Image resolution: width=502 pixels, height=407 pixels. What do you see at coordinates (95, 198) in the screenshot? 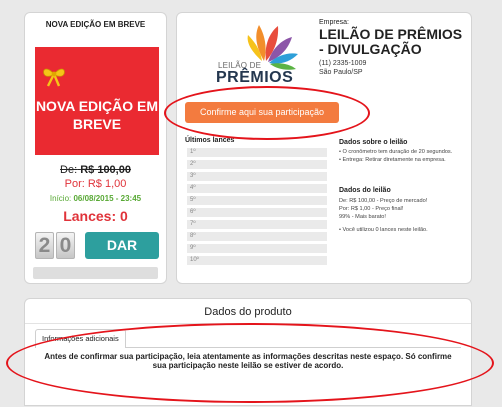
I see `start-date: Início: 06/08/2015 - 23:45` at bounding box center [95, 198].